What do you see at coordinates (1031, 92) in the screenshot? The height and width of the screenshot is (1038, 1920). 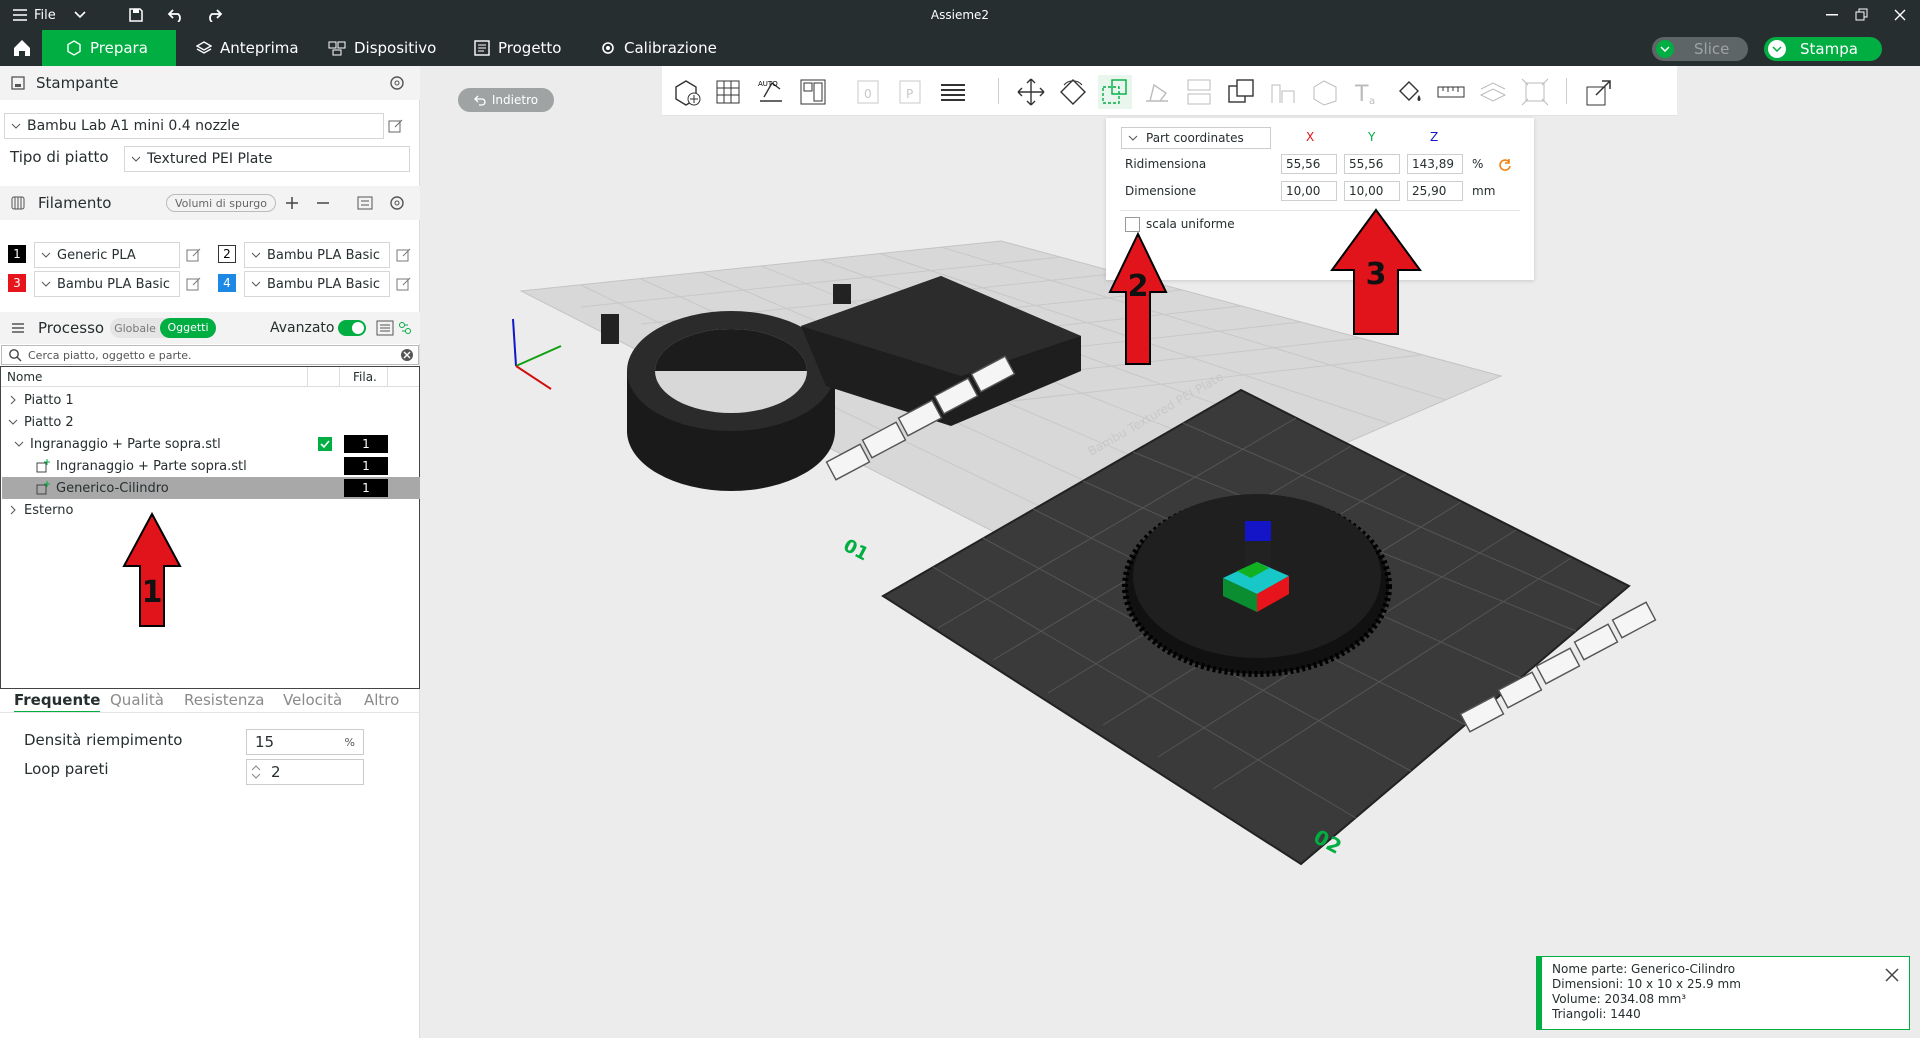 I see `move-icon` at bounding box center [1031, 92].